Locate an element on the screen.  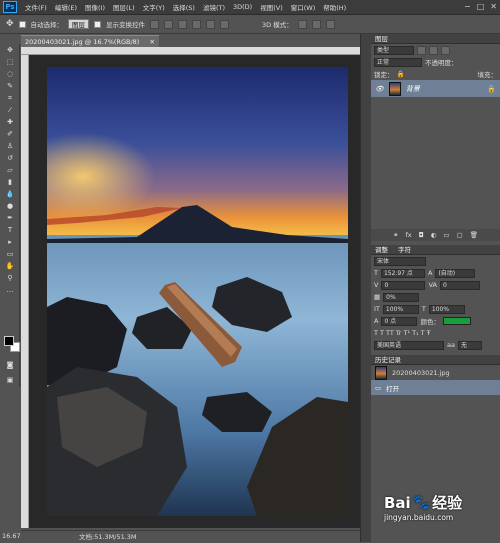
vertical-scale-field: 100% is located at coordinates (400, 309).